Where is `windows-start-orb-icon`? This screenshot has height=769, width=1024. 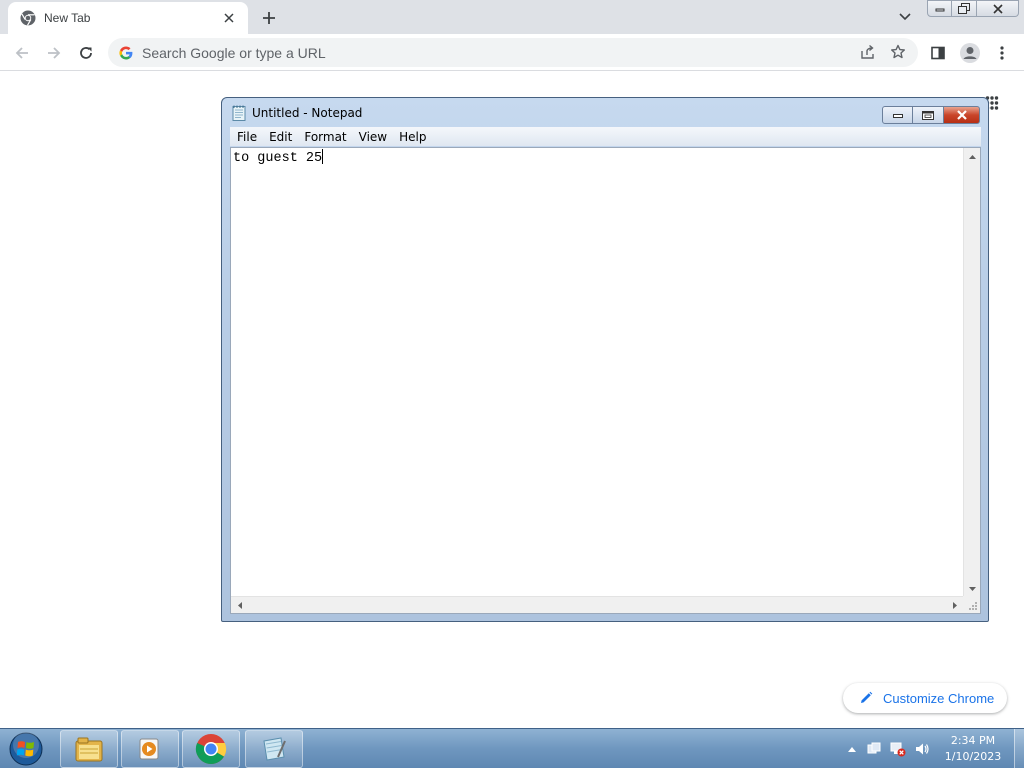
windows-start-orb-icon is located at coordinates (26, 749).